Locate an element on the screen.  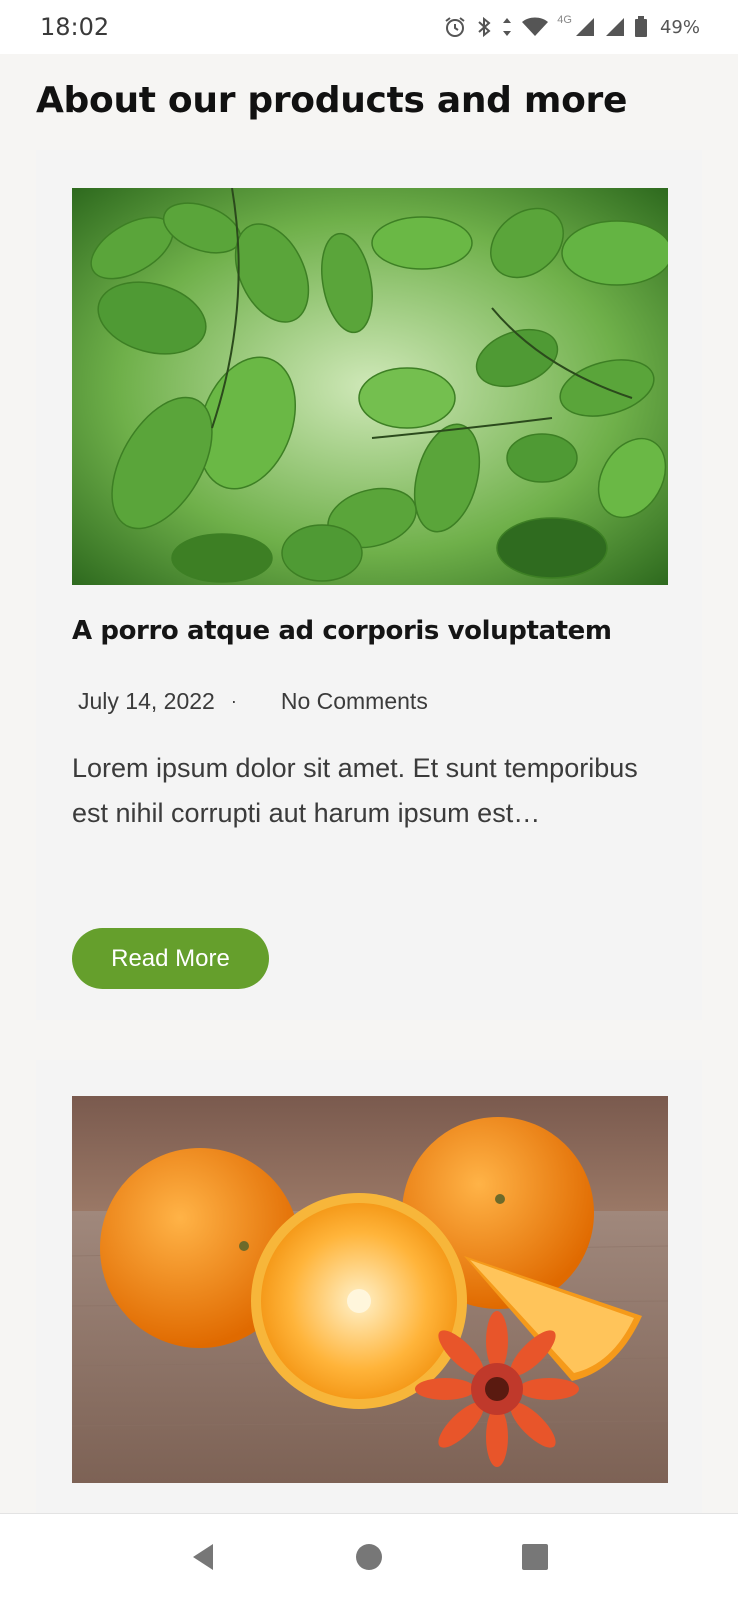
back-icon is located at coordinates (203, 1556).